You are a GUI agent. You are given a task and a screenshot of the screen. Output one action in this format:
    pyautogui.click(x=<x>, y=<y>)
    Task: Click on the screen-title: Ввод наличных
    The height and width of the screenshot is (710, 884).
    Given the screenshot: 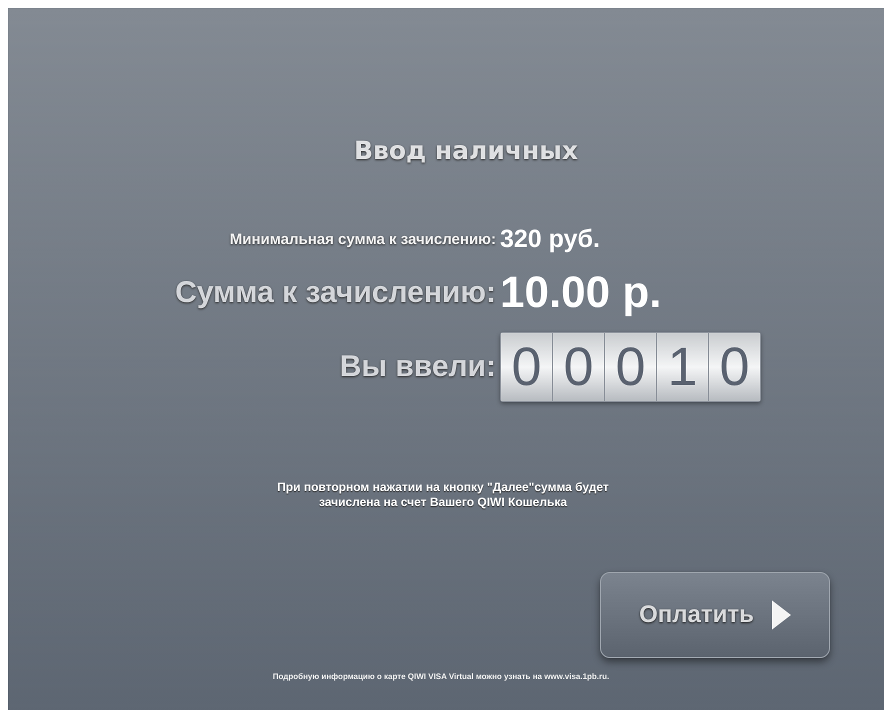 What is the action you would take?
    pyautogui.click(x=466, y=150)
    